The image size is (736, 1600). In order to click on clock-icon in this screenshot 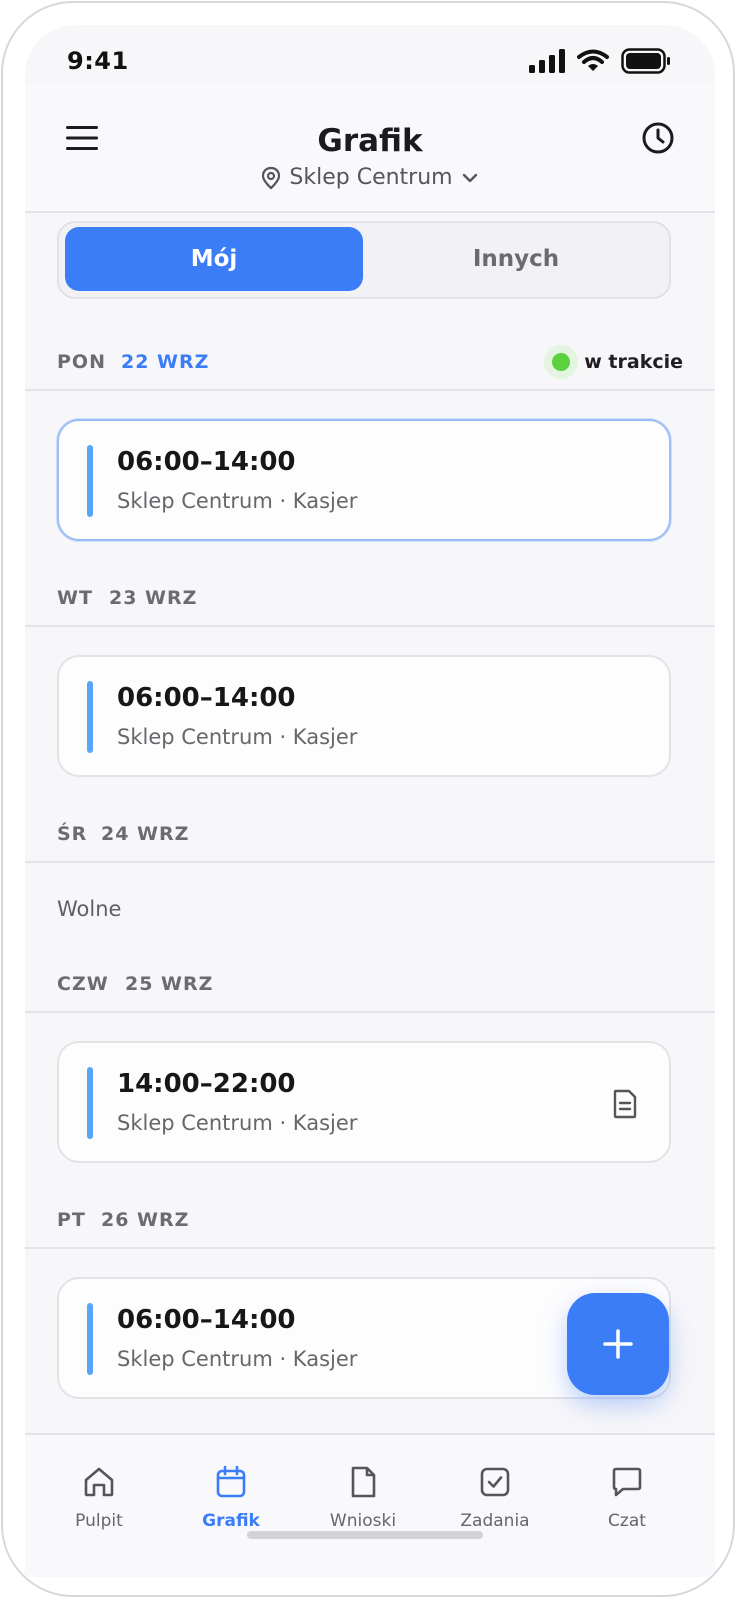, I will do `click(658, 138)`.